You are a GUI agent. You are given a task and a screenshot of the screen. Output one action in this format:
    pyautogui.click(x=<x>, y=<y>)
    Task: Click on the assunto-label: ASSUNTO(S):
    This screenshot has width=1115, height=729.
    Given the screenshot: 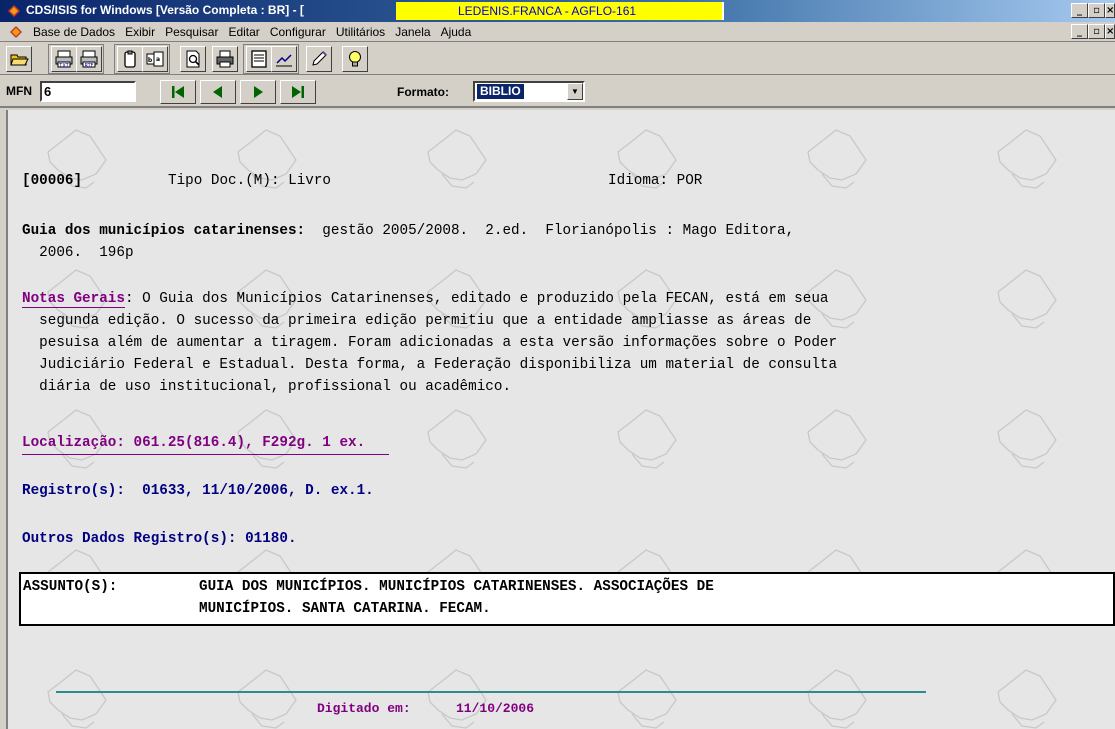 What is the action you would take?
    pyautogui.click(x=70, y=587)
    